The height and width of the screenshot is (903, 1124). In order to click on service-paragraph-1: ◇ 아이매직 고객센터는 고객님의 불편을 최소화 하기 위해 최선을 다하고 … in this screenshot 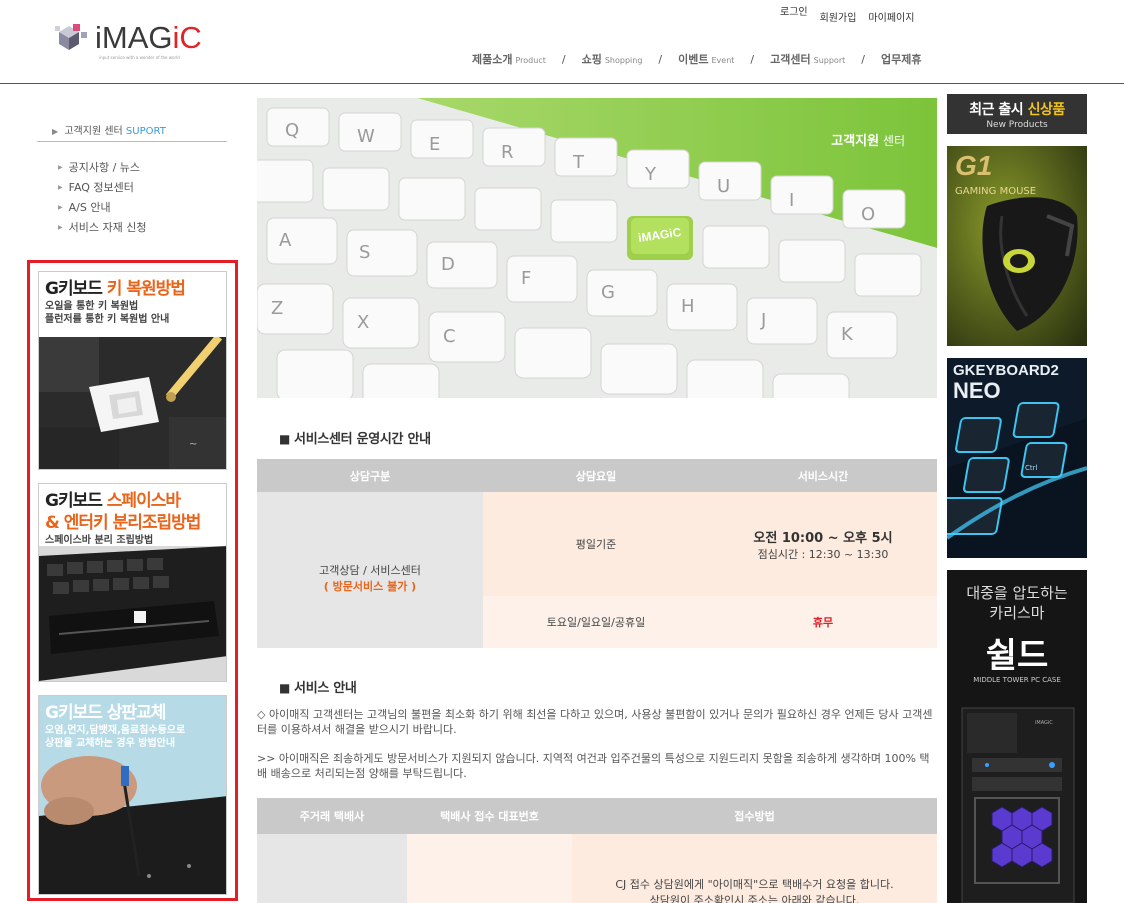, I will do `click(595, 722)`.